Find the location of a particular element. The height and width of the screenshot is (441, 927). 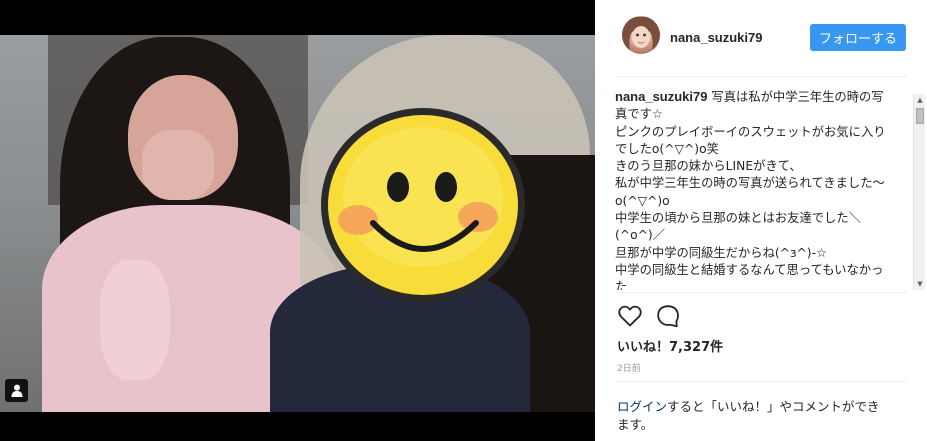

header-divider is located at coordinates (761, 76).